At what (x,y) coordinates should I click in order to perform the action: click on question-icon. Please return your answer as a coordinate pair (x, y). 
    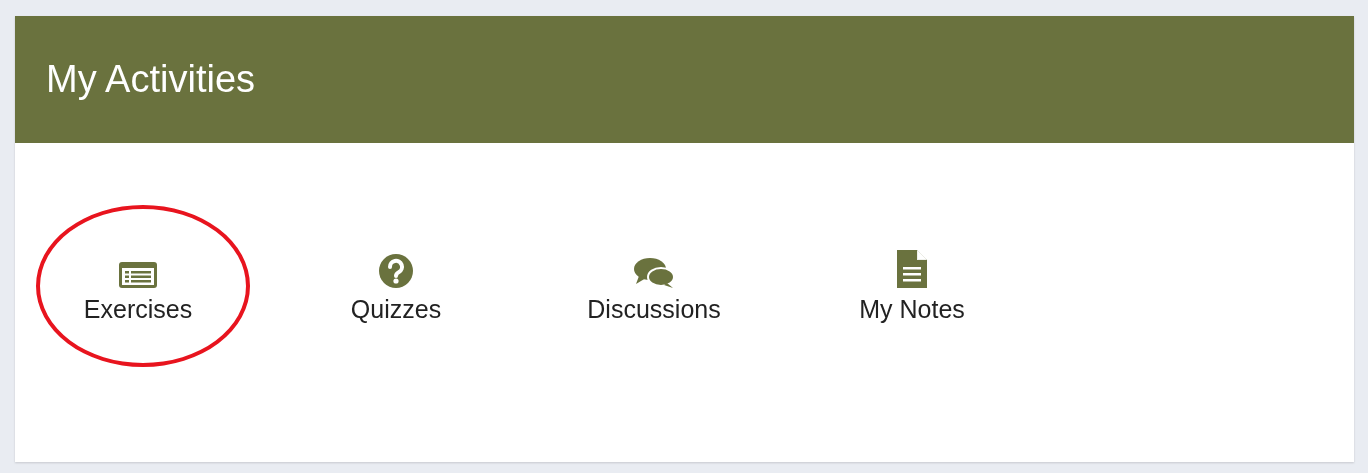
    Looking at the image, I should click on (396, 271).